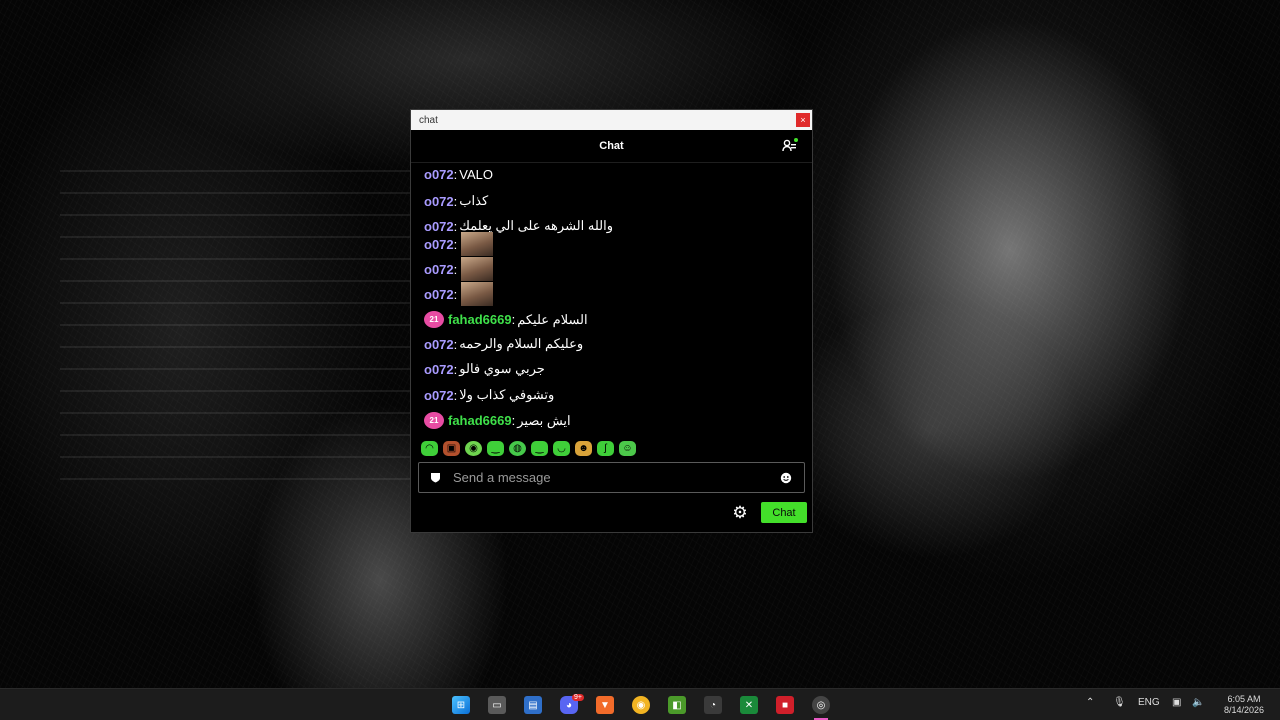 This screenshot has width=1280, height=720. I want to click on message-text: وعليكم السلام والرحمه, so click(521, 343).